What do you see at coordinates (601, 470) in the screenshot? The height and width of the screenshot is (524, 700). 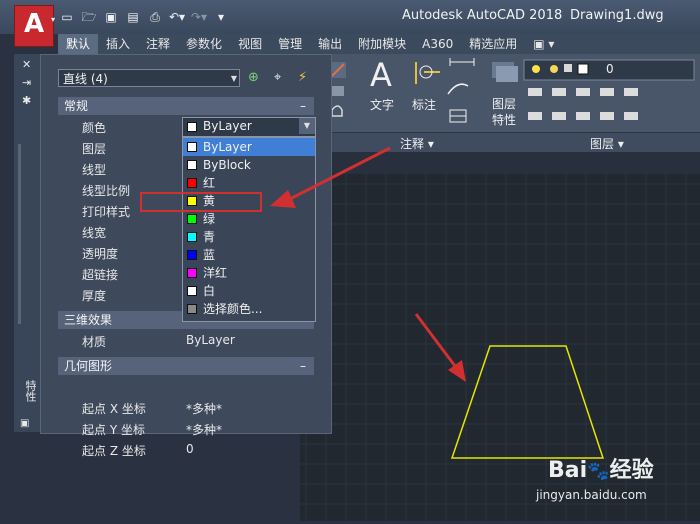 I see `watermark-brand: Bai🐾经验` at bounding box center [601, 470].